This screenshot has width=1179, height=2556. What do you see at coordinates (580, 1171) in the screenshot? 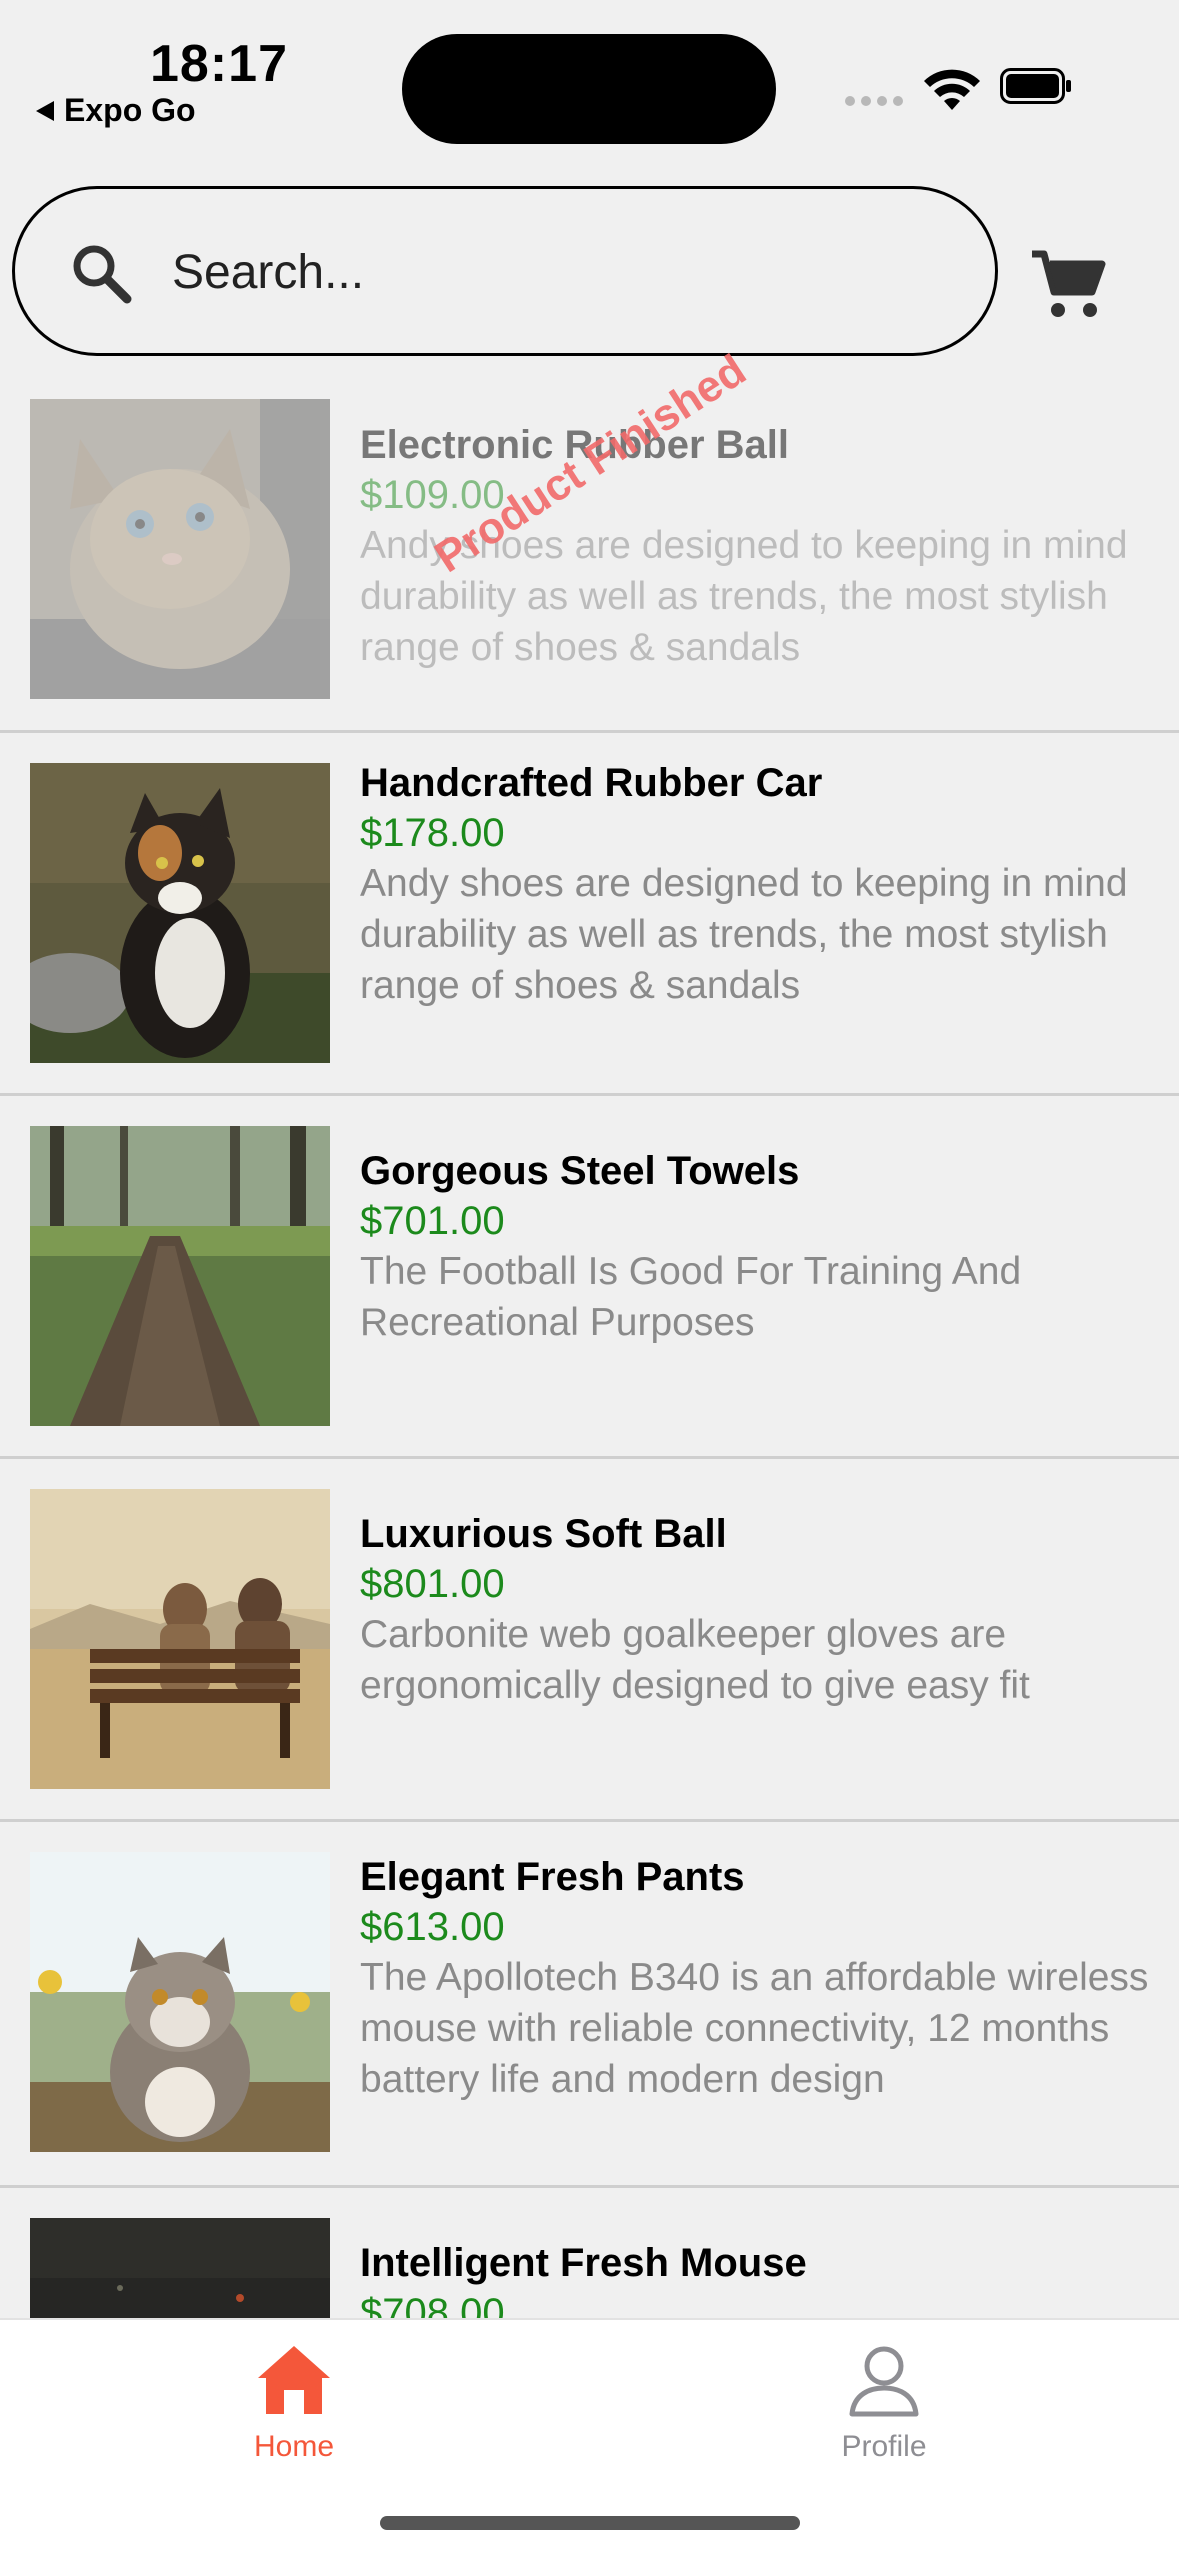
I see `product-name: Gorgeous Steel Towels` at bounding box center [580, 1171].